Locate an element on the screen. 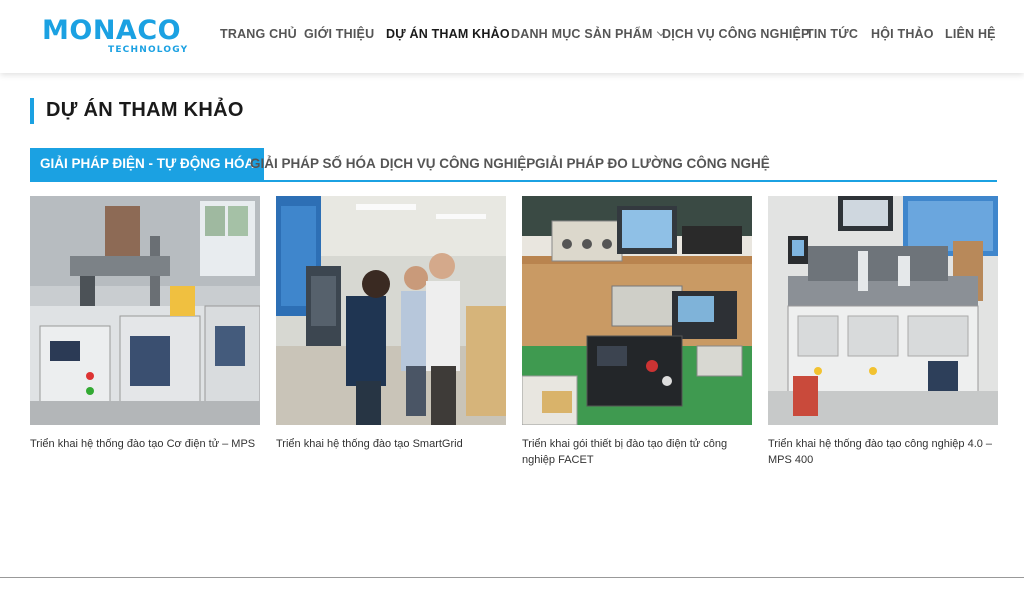 The height and width of the screenshot is (600, 1024). project-image-facet is located at coordinates (637, 310).